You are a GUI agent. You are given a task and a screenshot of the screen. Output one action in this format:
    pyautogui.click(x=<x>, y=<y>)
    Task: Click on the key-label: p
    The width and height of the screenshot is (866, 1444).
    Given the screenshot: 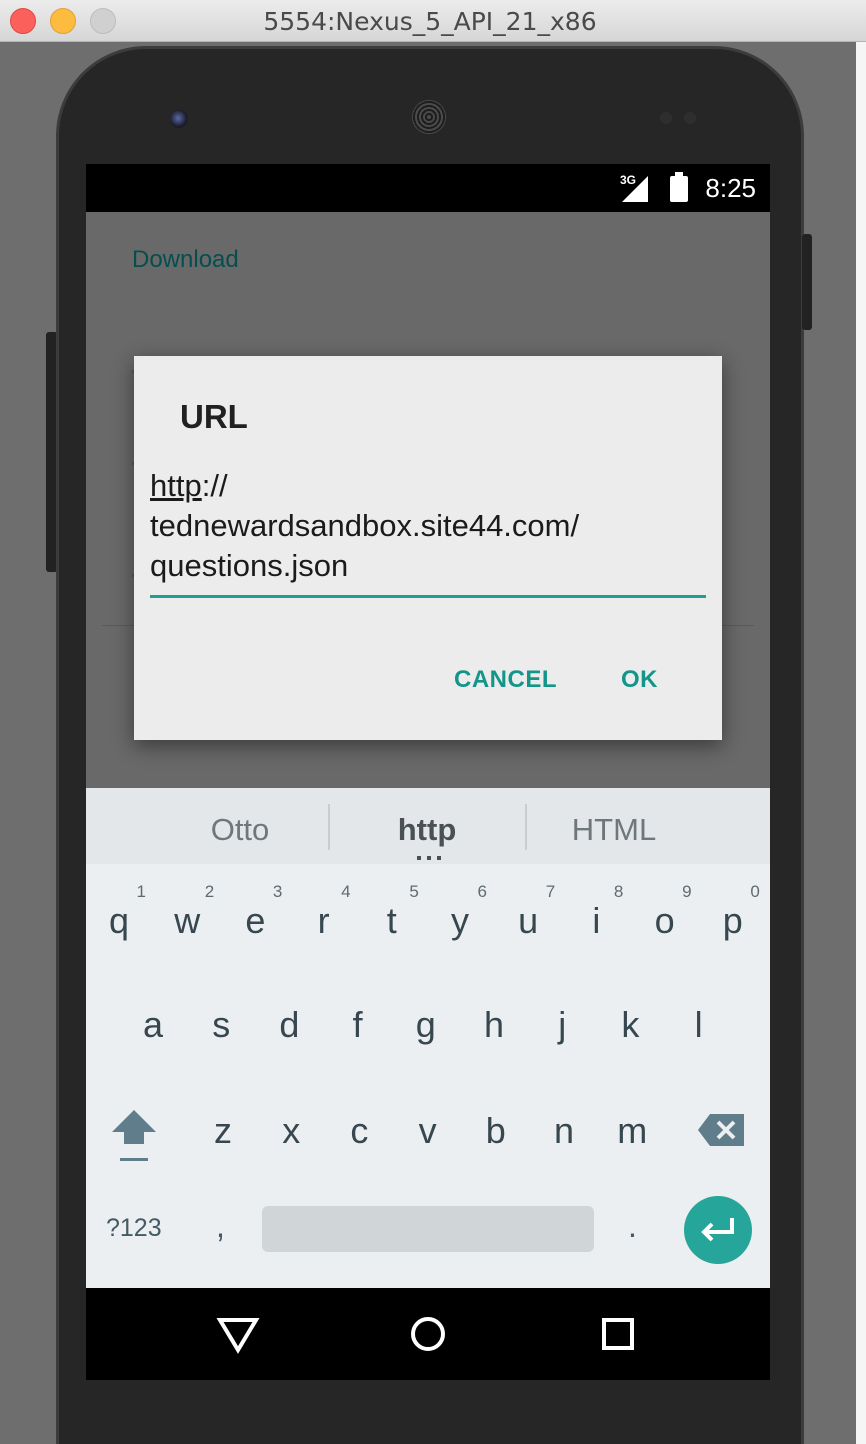 What is the action you would take?
    pyautogui.click(x=732, y=920)
    